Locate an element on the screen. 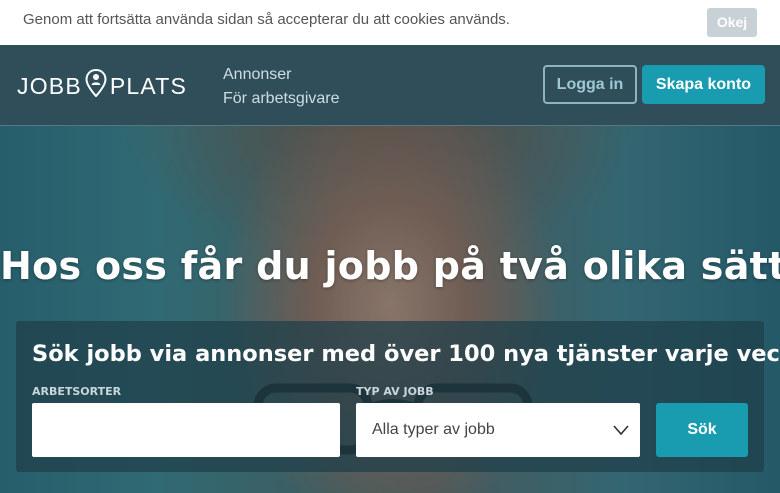 The image size is (780, 493). search-button: Sök is located at coordinates (702, 430).